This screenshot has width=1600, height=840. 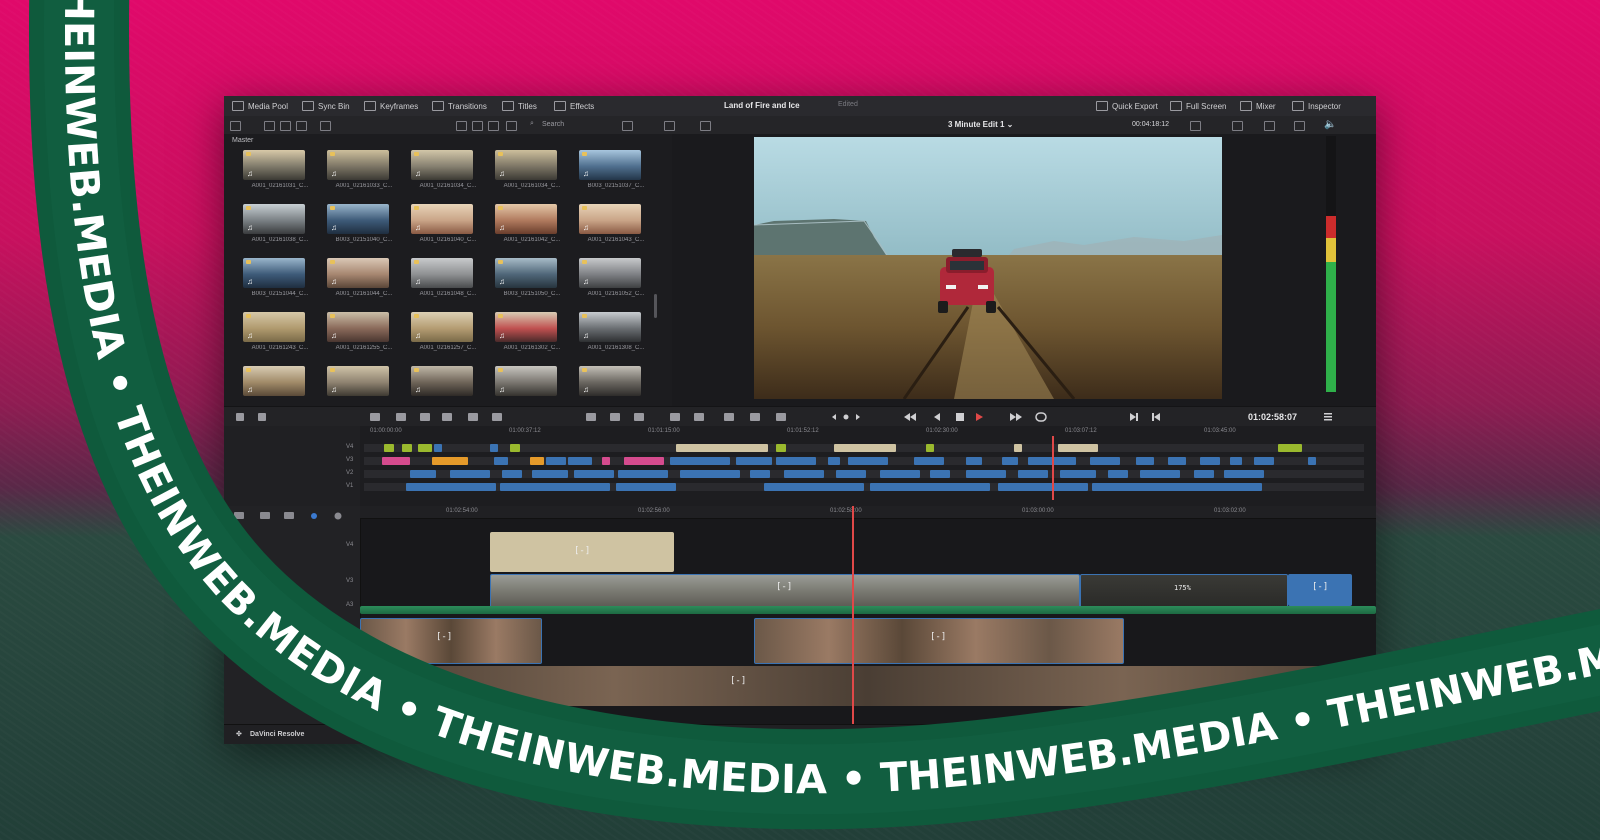 What do you see at coordinates (1198, 106) in the screenshot?
I see `full-screen-button: Full Screen` at bounding box center [1198, 106].